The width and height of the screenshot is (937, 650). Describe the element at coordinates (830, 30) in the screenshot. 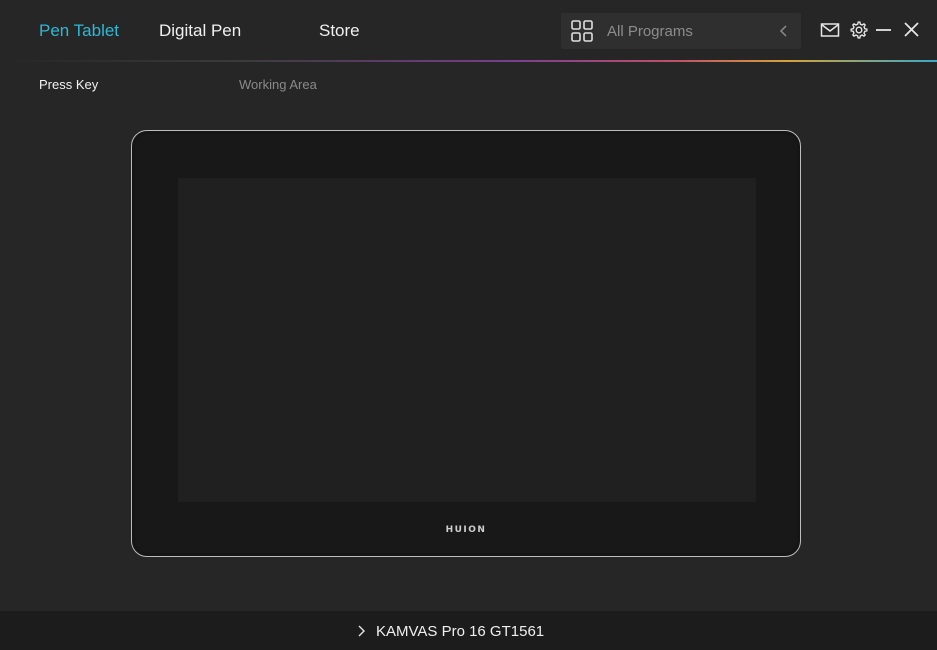

I see `mail-icon` at that location.